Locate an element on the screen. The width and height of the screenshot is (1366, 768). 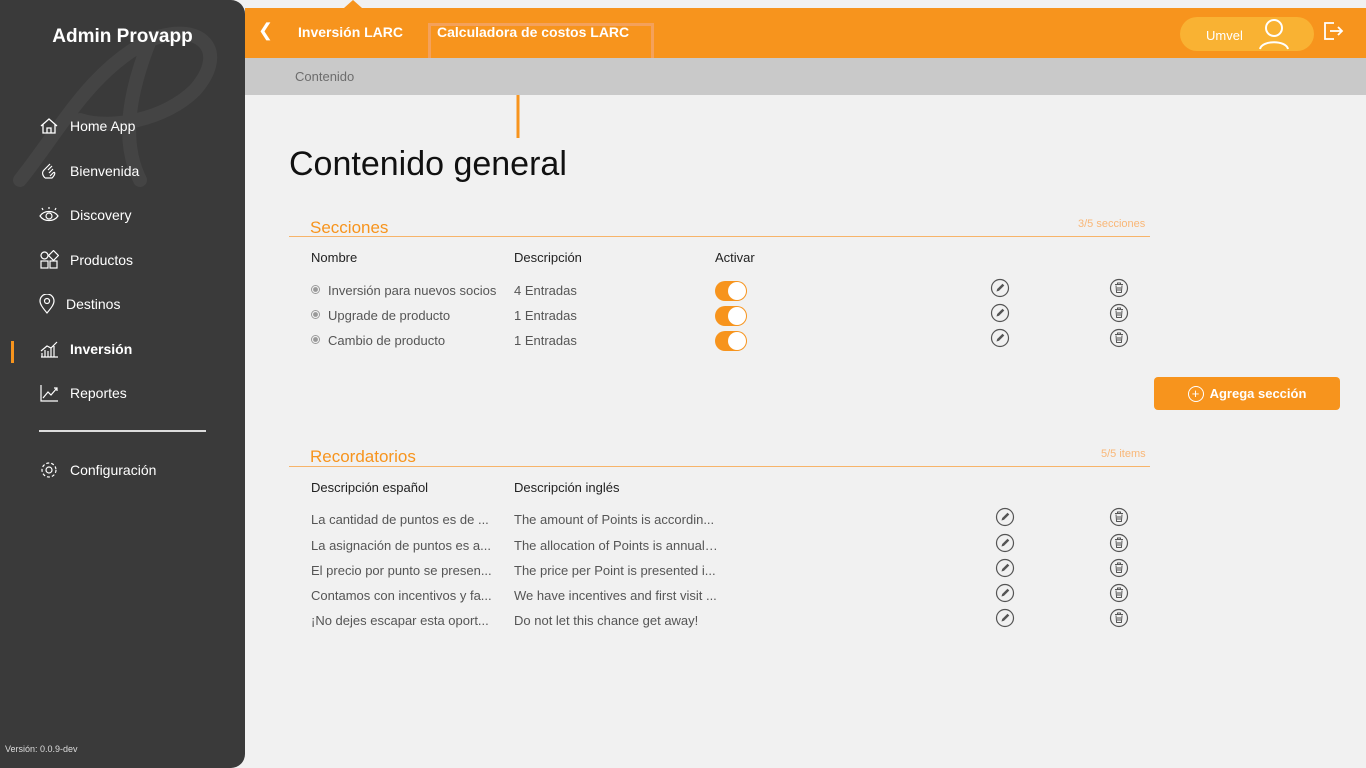
logout-icon is located at coordinates (1333, 33).